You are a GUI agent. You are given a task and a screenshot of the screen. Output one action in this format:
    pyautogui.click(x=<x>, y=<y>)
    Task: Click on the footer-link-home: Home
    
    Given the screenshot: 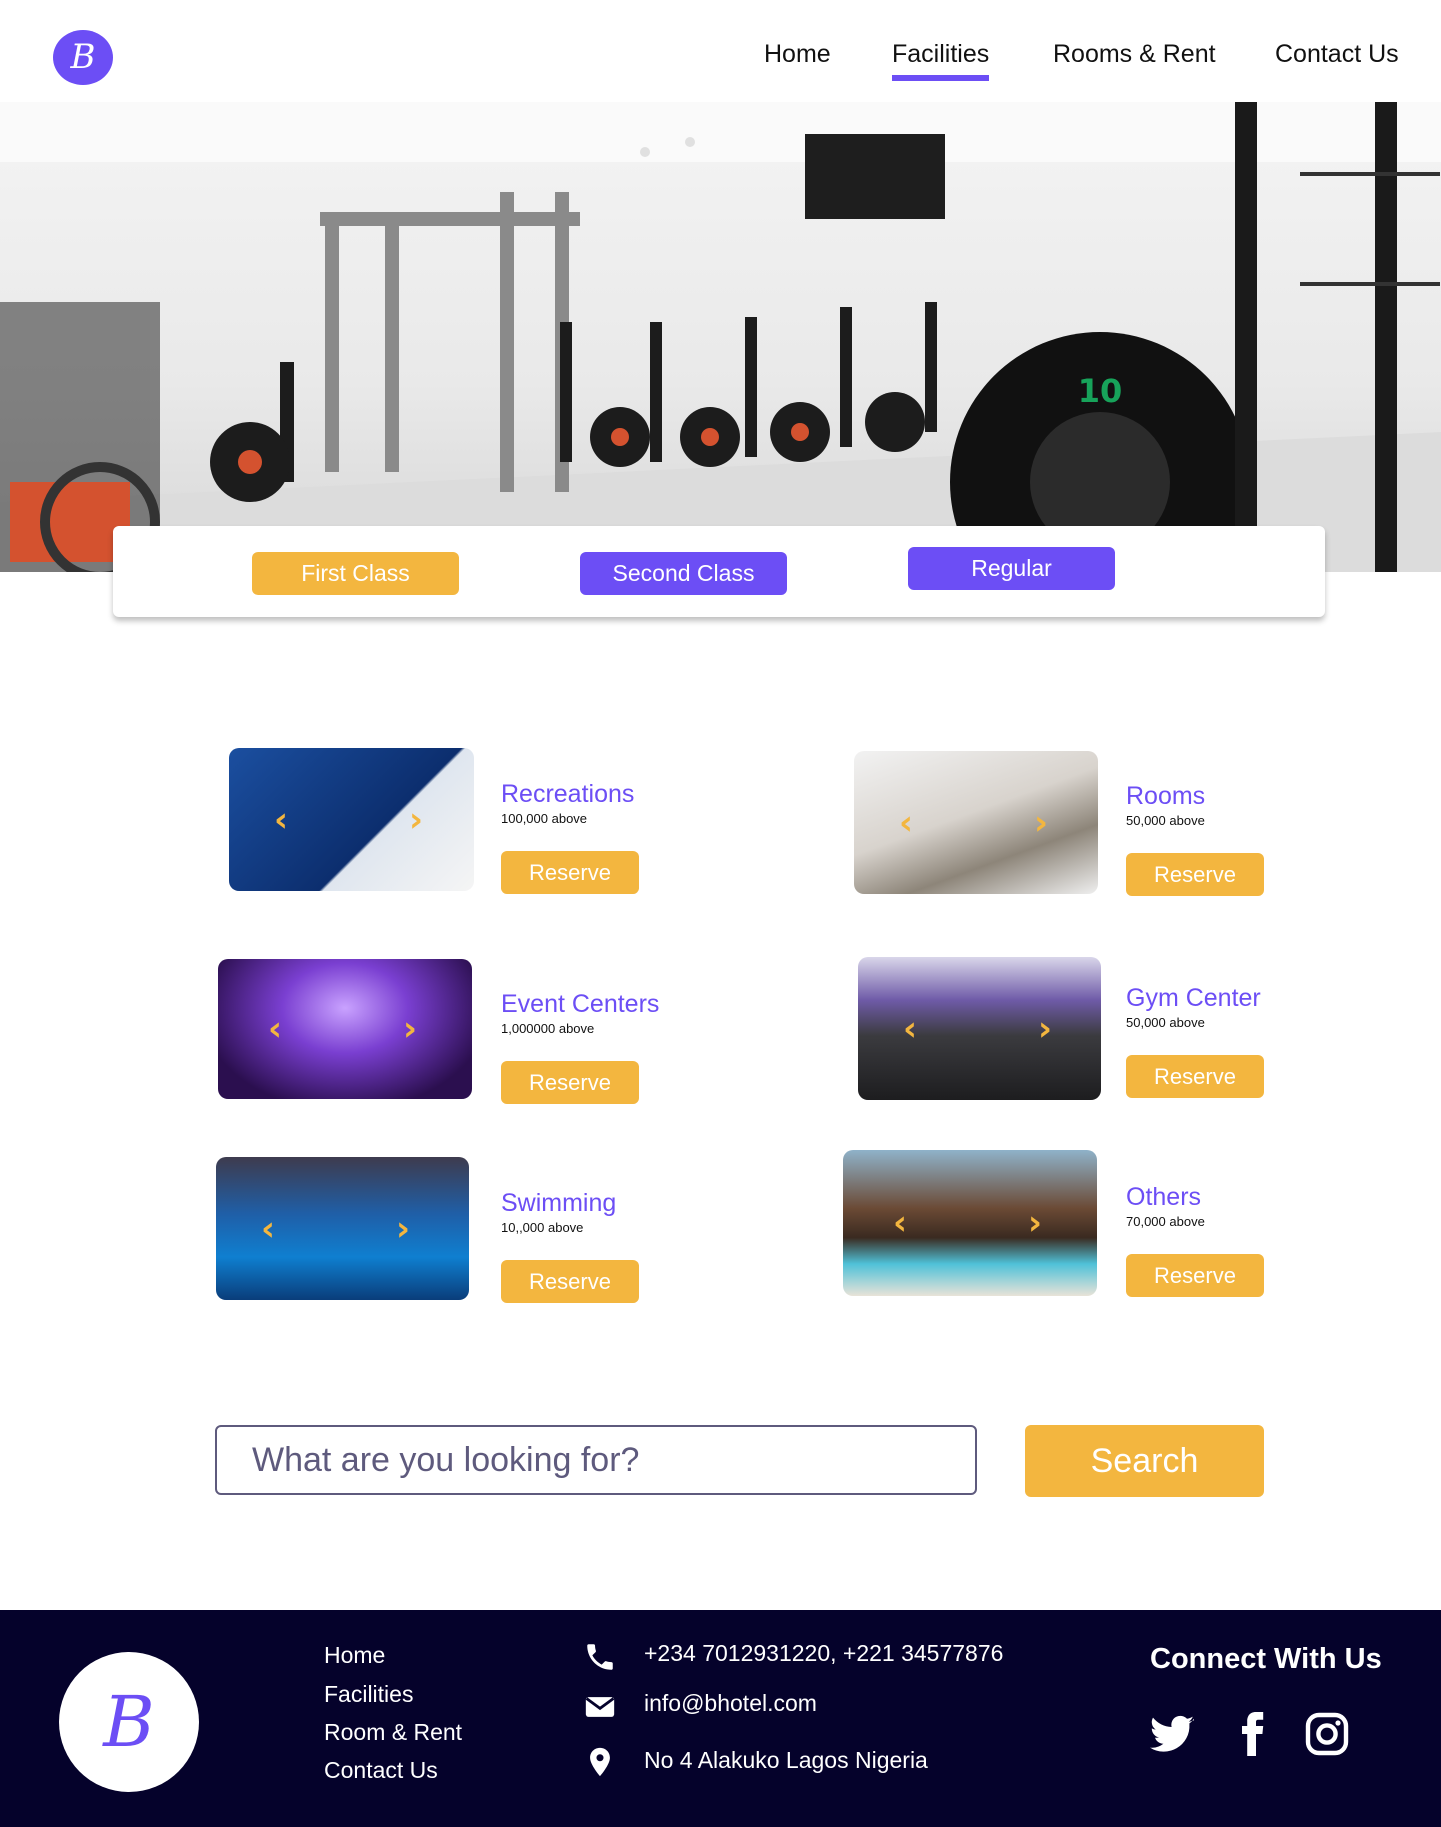 What is the action you would take?
    pyautogui.click(x=354, y=1655)
    